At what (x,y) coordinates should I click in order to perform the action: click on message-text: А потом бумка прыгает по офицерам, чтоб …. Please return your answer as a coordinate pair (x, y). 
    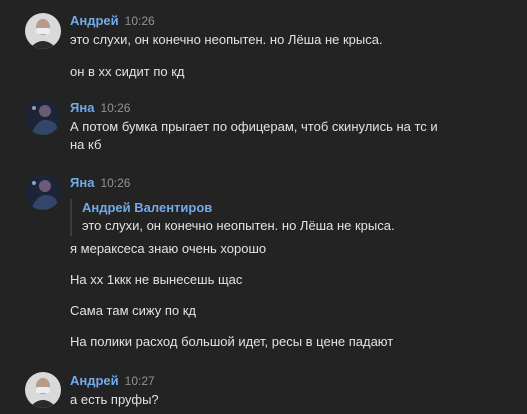
    Looking at the image, I should click on (254, 126).